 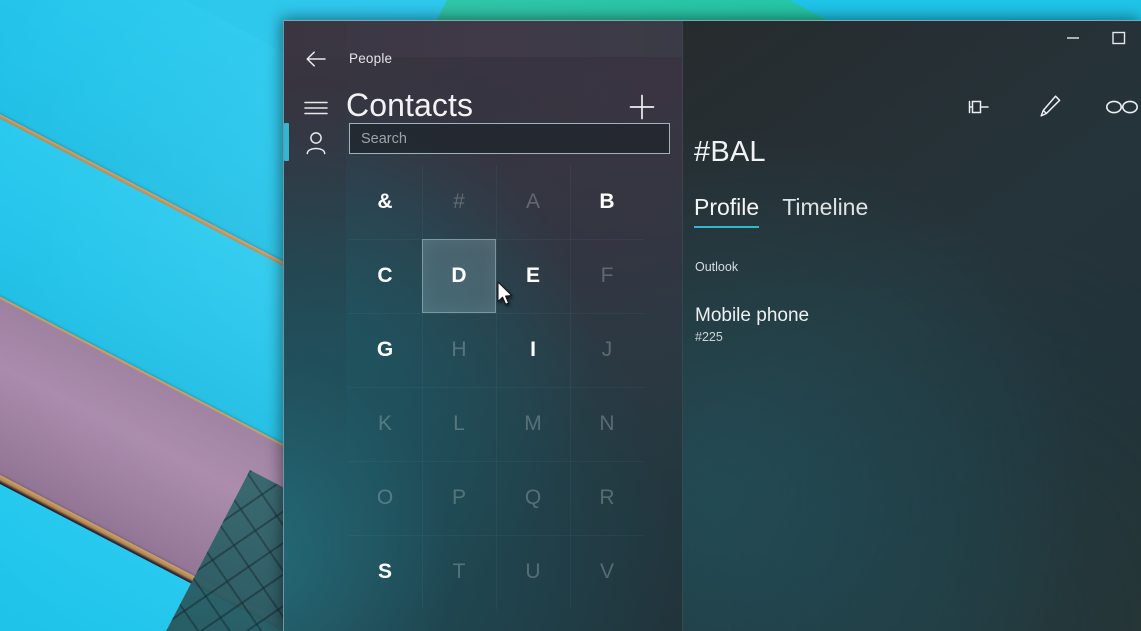 I want to click on alpha-cell-f: F, so click(x=607, y=276).